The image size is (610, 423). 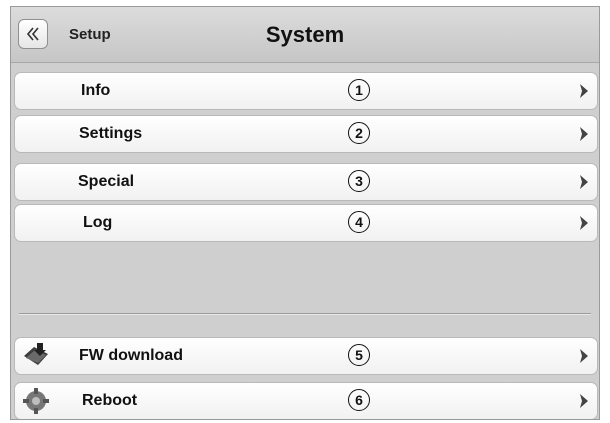 I want to click on section-divider, so click(x=305, y=314).